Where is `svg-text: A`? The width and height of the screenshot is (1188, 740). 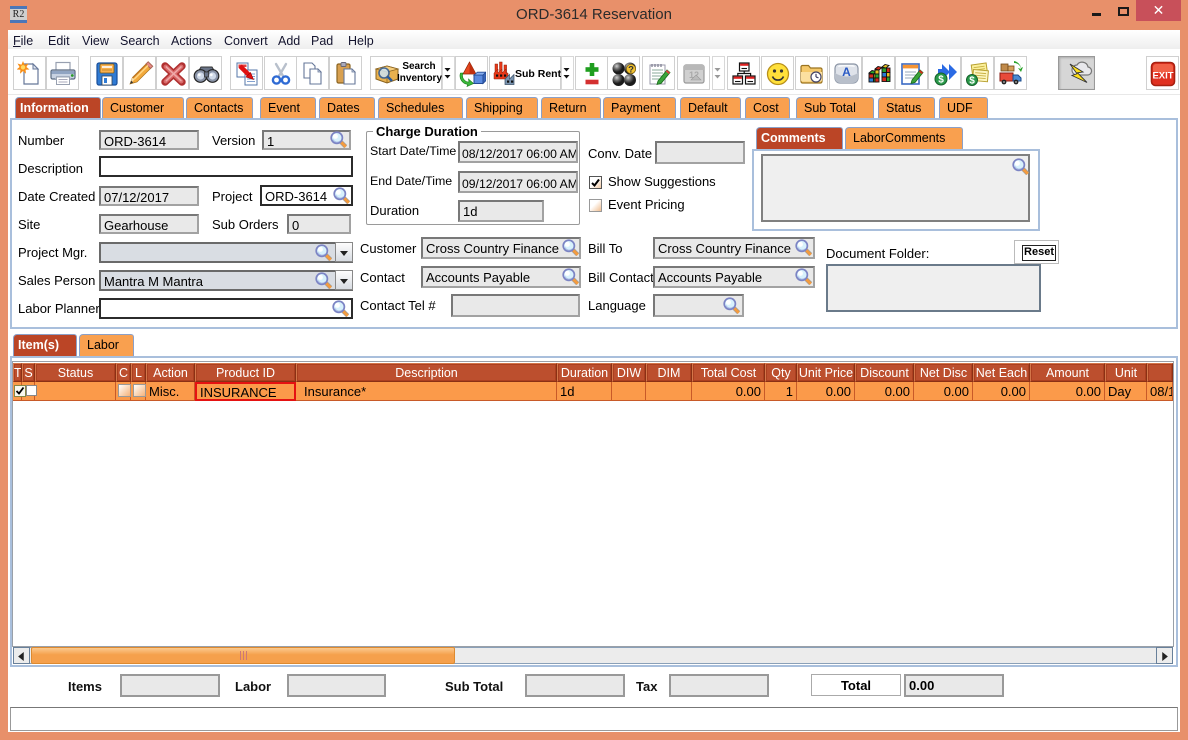
svg-text: A is located at coordinates (846, 72).